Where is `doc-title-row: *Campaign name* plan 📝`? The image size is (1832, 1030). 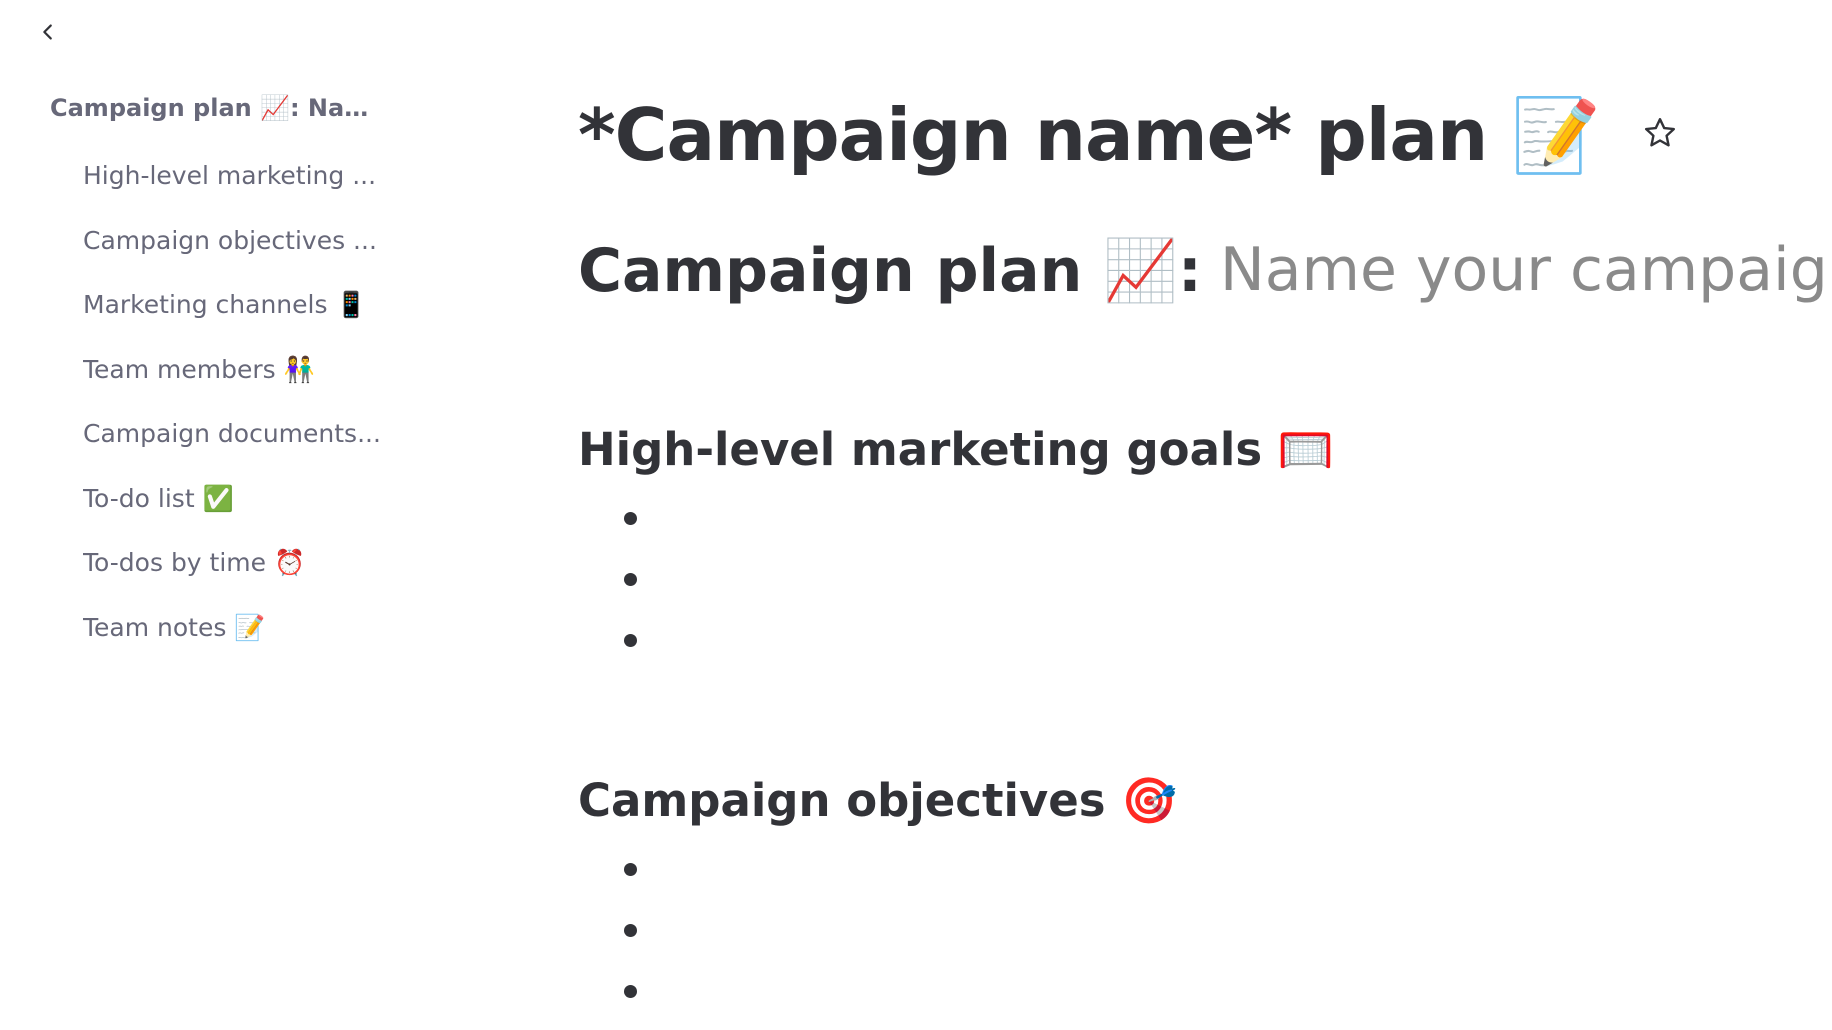
doc-title-row: *Campaign name* plan 📝 is located at coordinates (1193, 135).